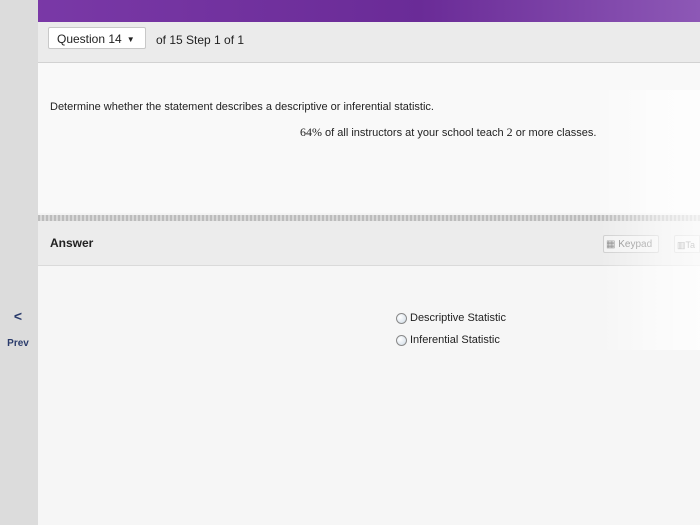 The height and width of the screenshot is (525, 700). Describe the element at coordinates (18, 328) in the screenshot. I see `prev-button: < Prev` at that location.